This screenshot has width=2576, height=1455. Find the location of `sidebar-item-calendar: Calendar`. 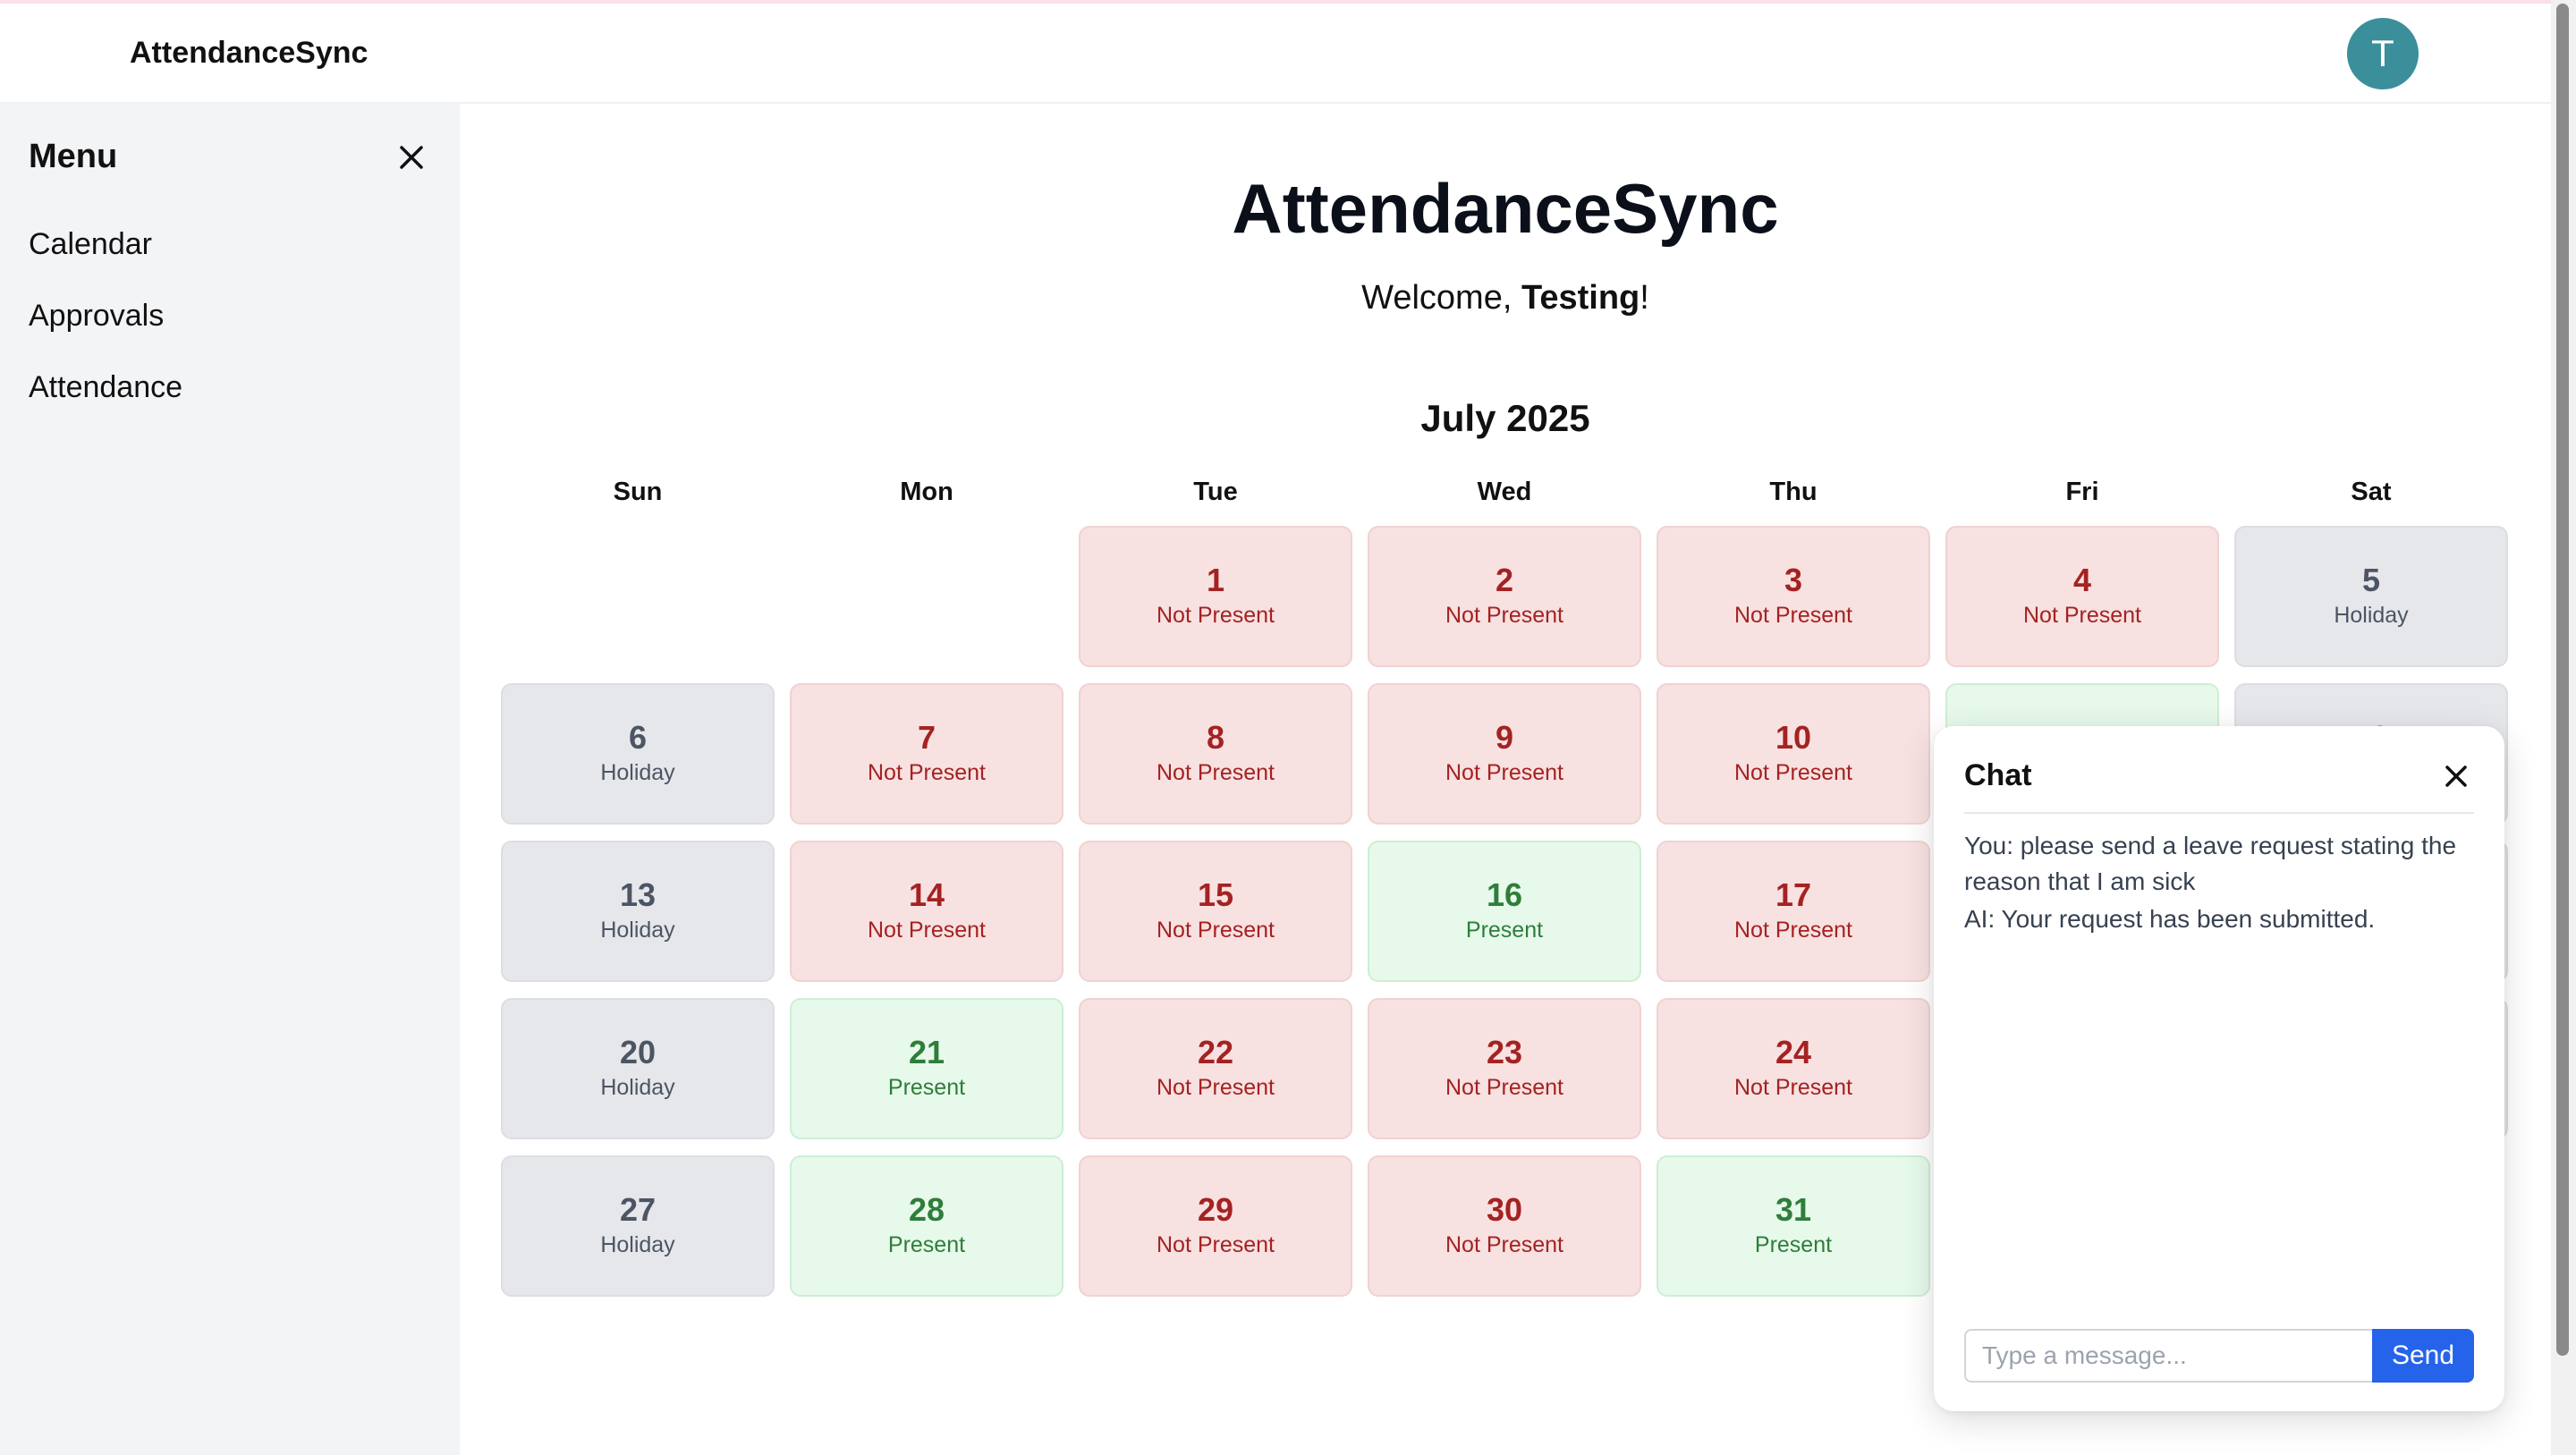

sidebar-item-calendar: Calendar is located at coordinates (90, 244).